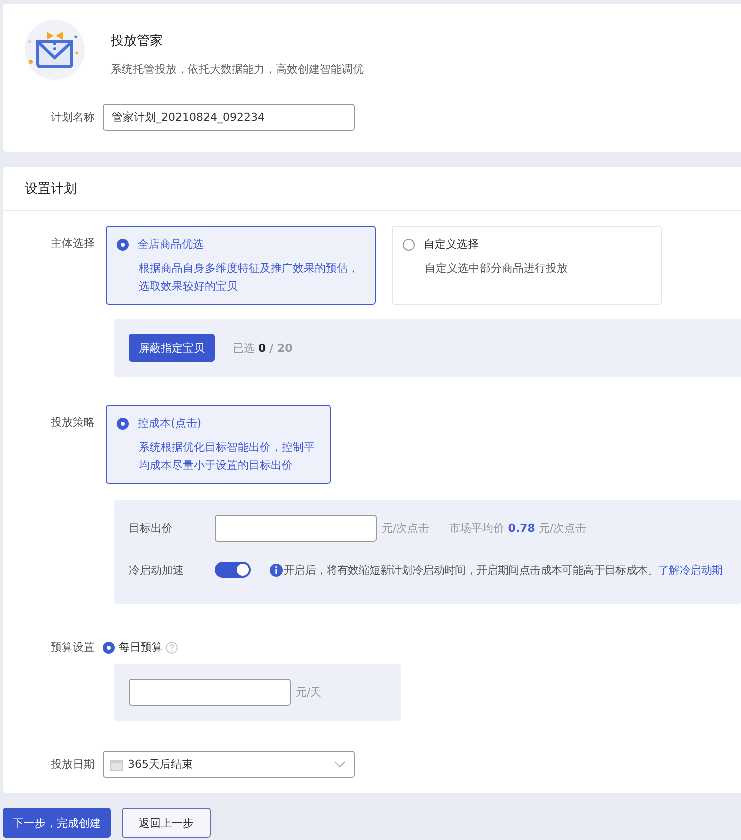  I want to click on option-card: 控成本(点击) 系统根据优化目标智能出价，控制平均成本尽量小于设置的目标出价, so click(218, 444).